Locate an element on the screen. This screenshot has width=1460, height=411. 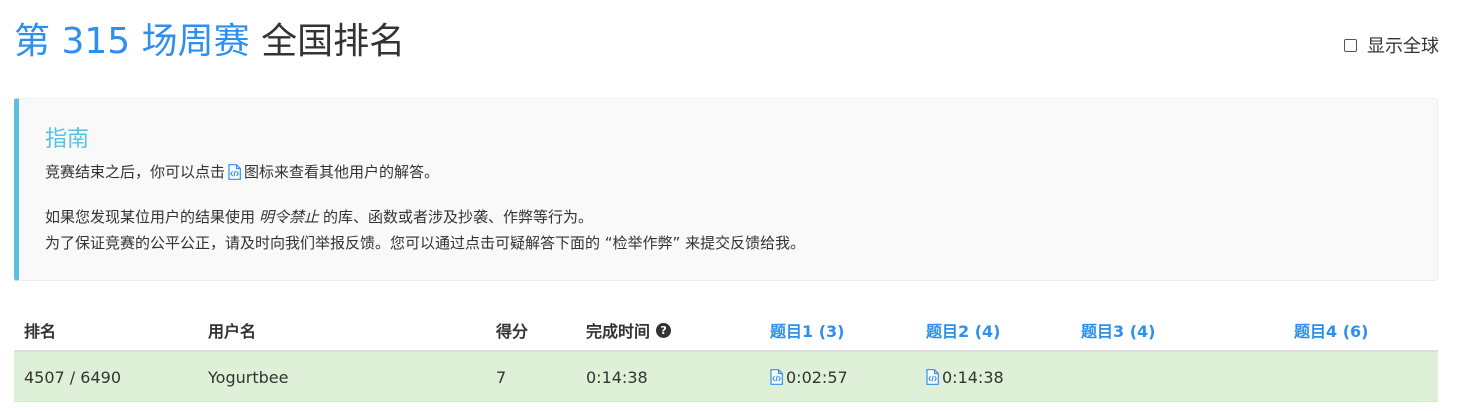
question-circle-icon: ? is located at coordinates (664, 330).